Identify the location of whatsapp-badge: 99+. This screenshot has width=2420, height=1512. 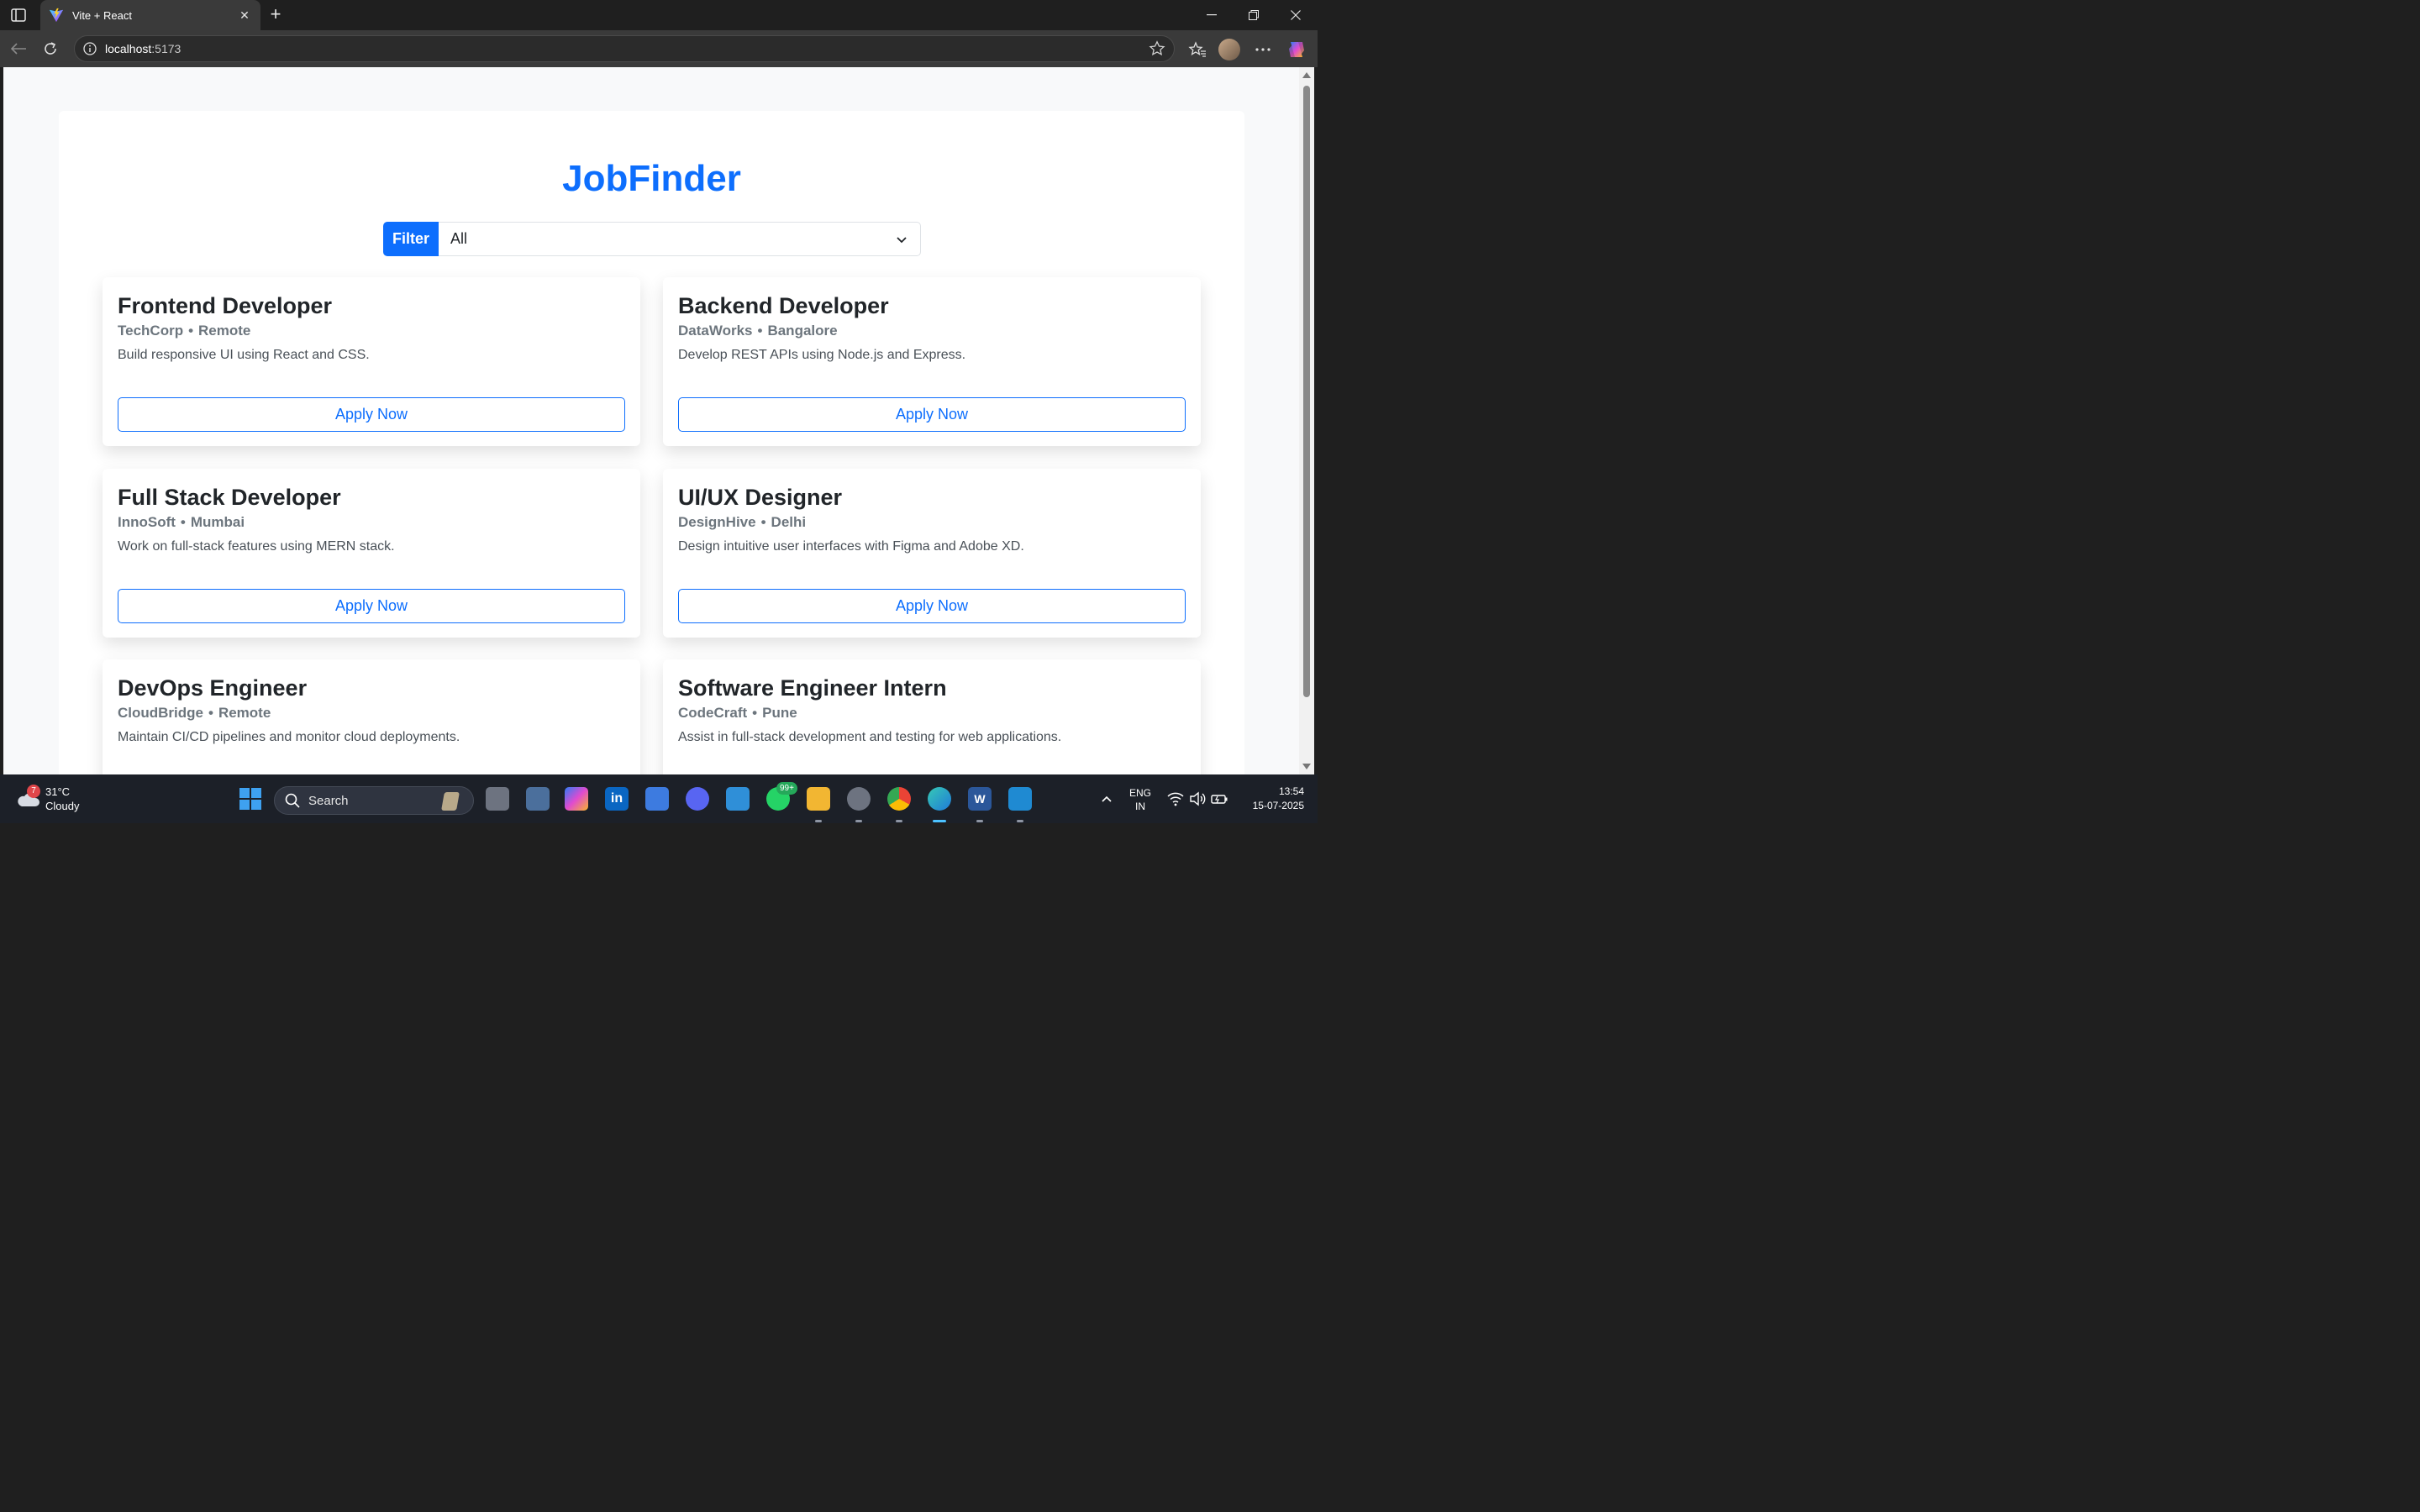
(786, 788).